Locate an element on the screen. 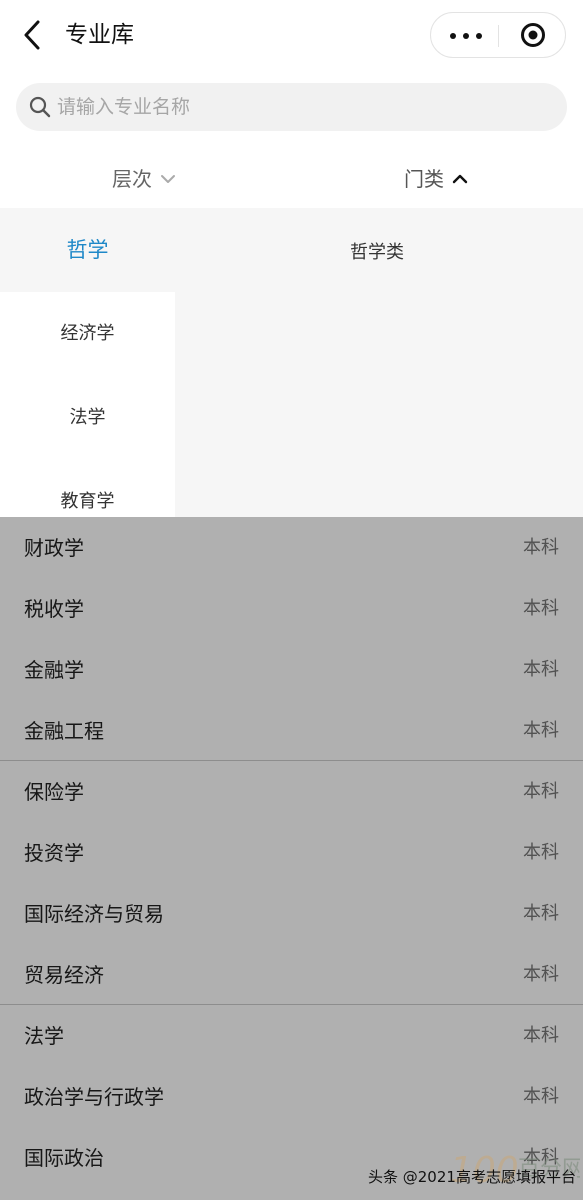 Image resolution: width=583 pixels, height=1200 pixels. category-filter-label: 门类 is located at coordinates (424, 179).